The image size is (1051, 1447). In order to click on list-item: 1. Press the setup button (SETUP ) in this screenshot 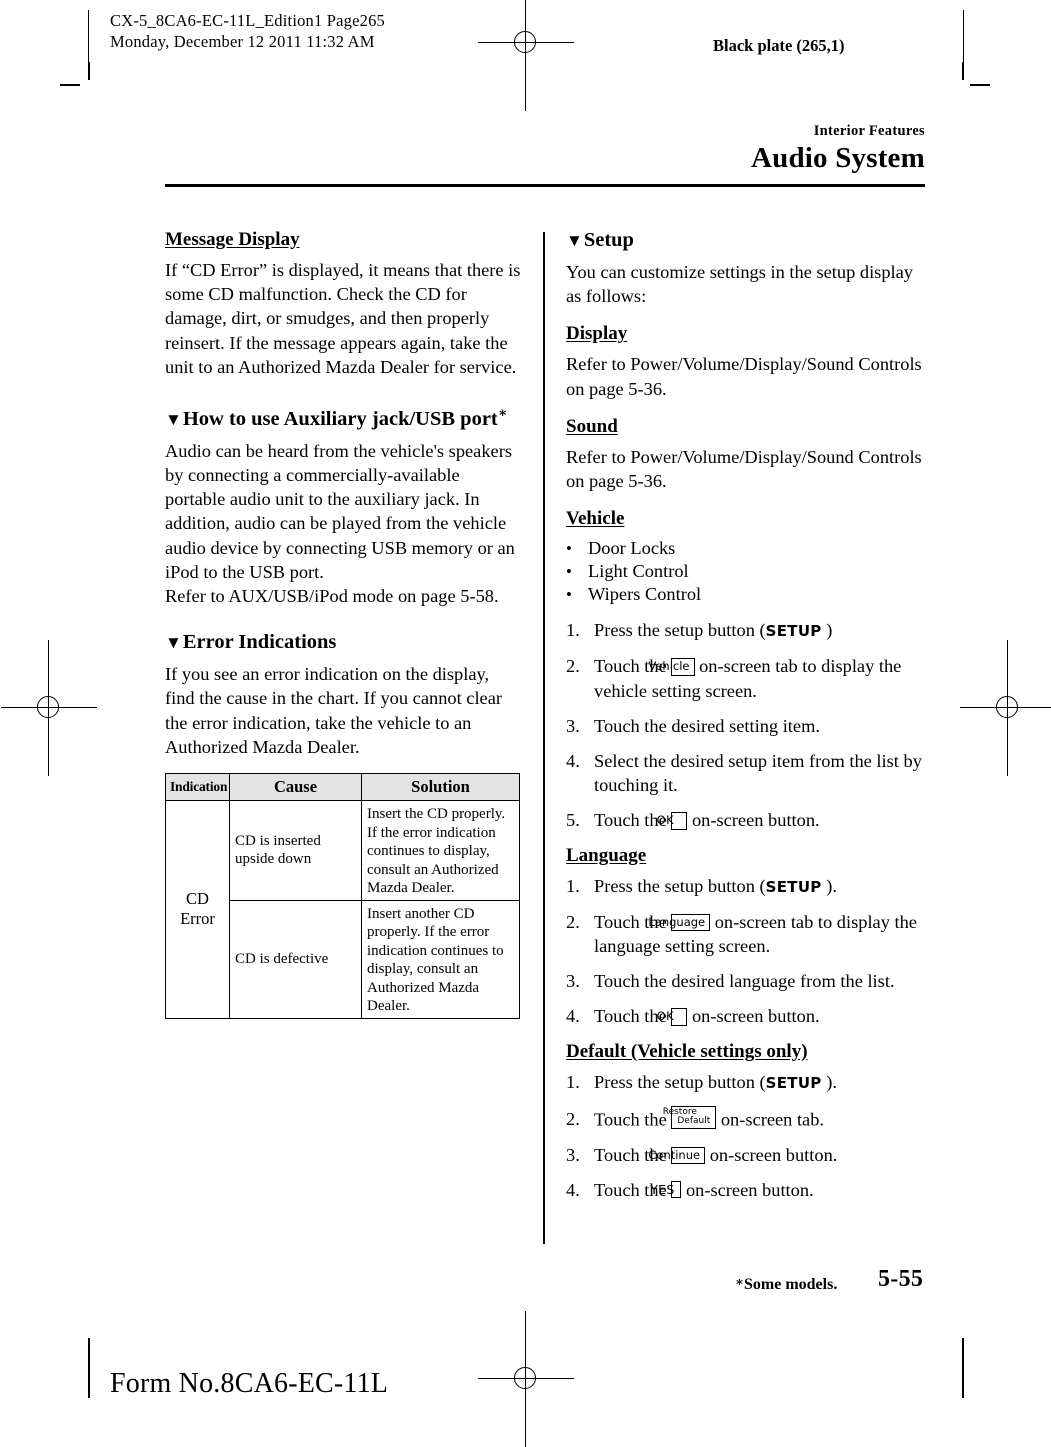, I will do `click(744, 630)`.